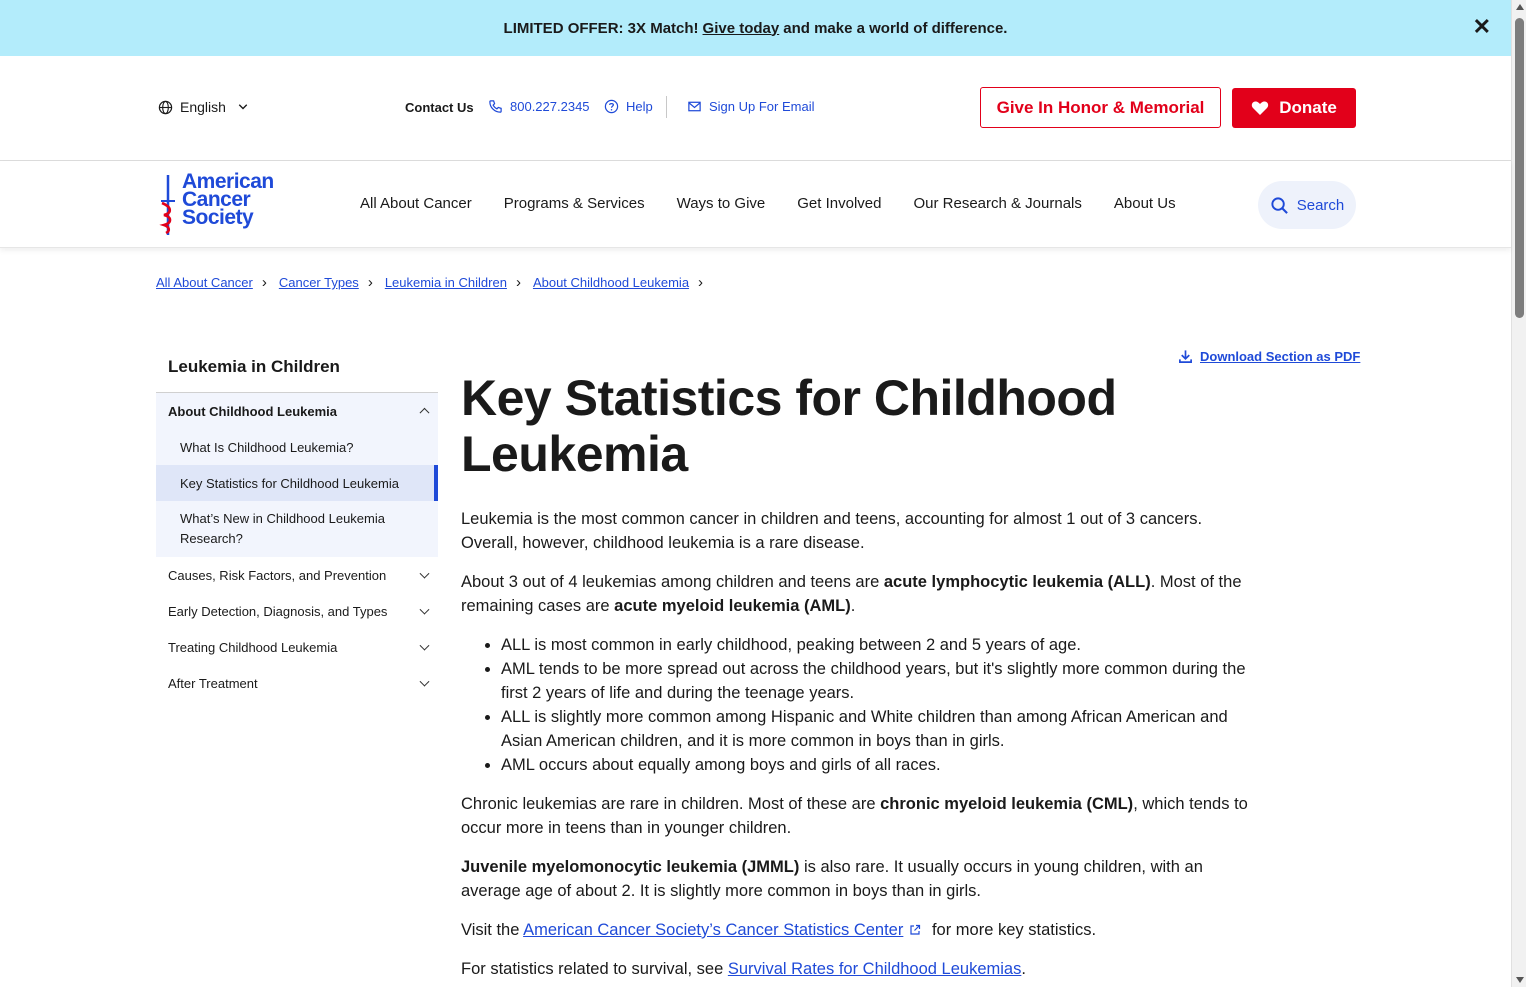 This screenshot has width=1526, height=987. What do you see at coordinates (1520, 980) in the screenshot?
I see `scroll-down-icon` at bounding box center [1520, 980].